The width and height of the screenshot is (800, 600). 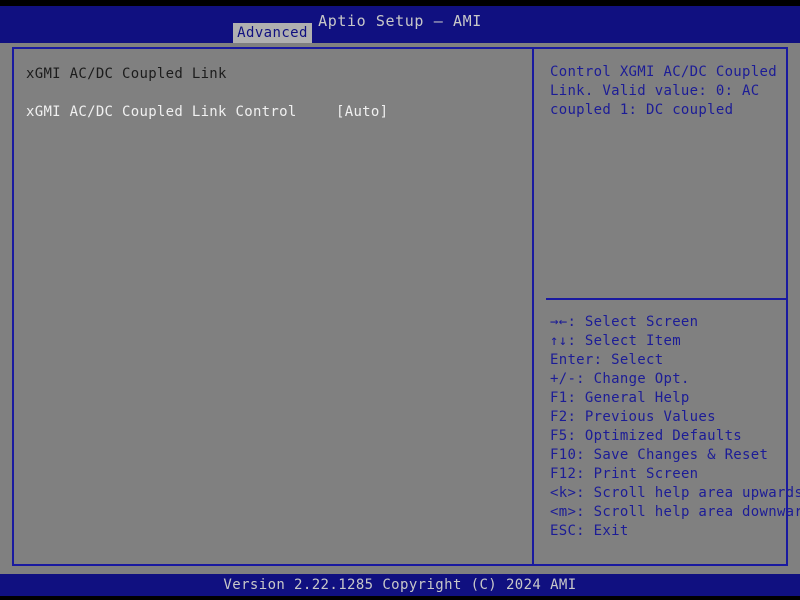 What do you see at coordinates (567, 455) in the screenshot?
I see `legend-key: F10:` at bounding box center [567, 455].